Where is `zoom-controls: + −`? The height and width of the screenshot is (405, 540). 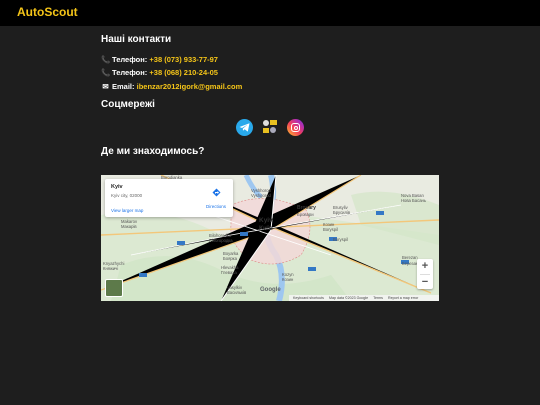
zoom-controls: + − is located at coordinates (425, 274).